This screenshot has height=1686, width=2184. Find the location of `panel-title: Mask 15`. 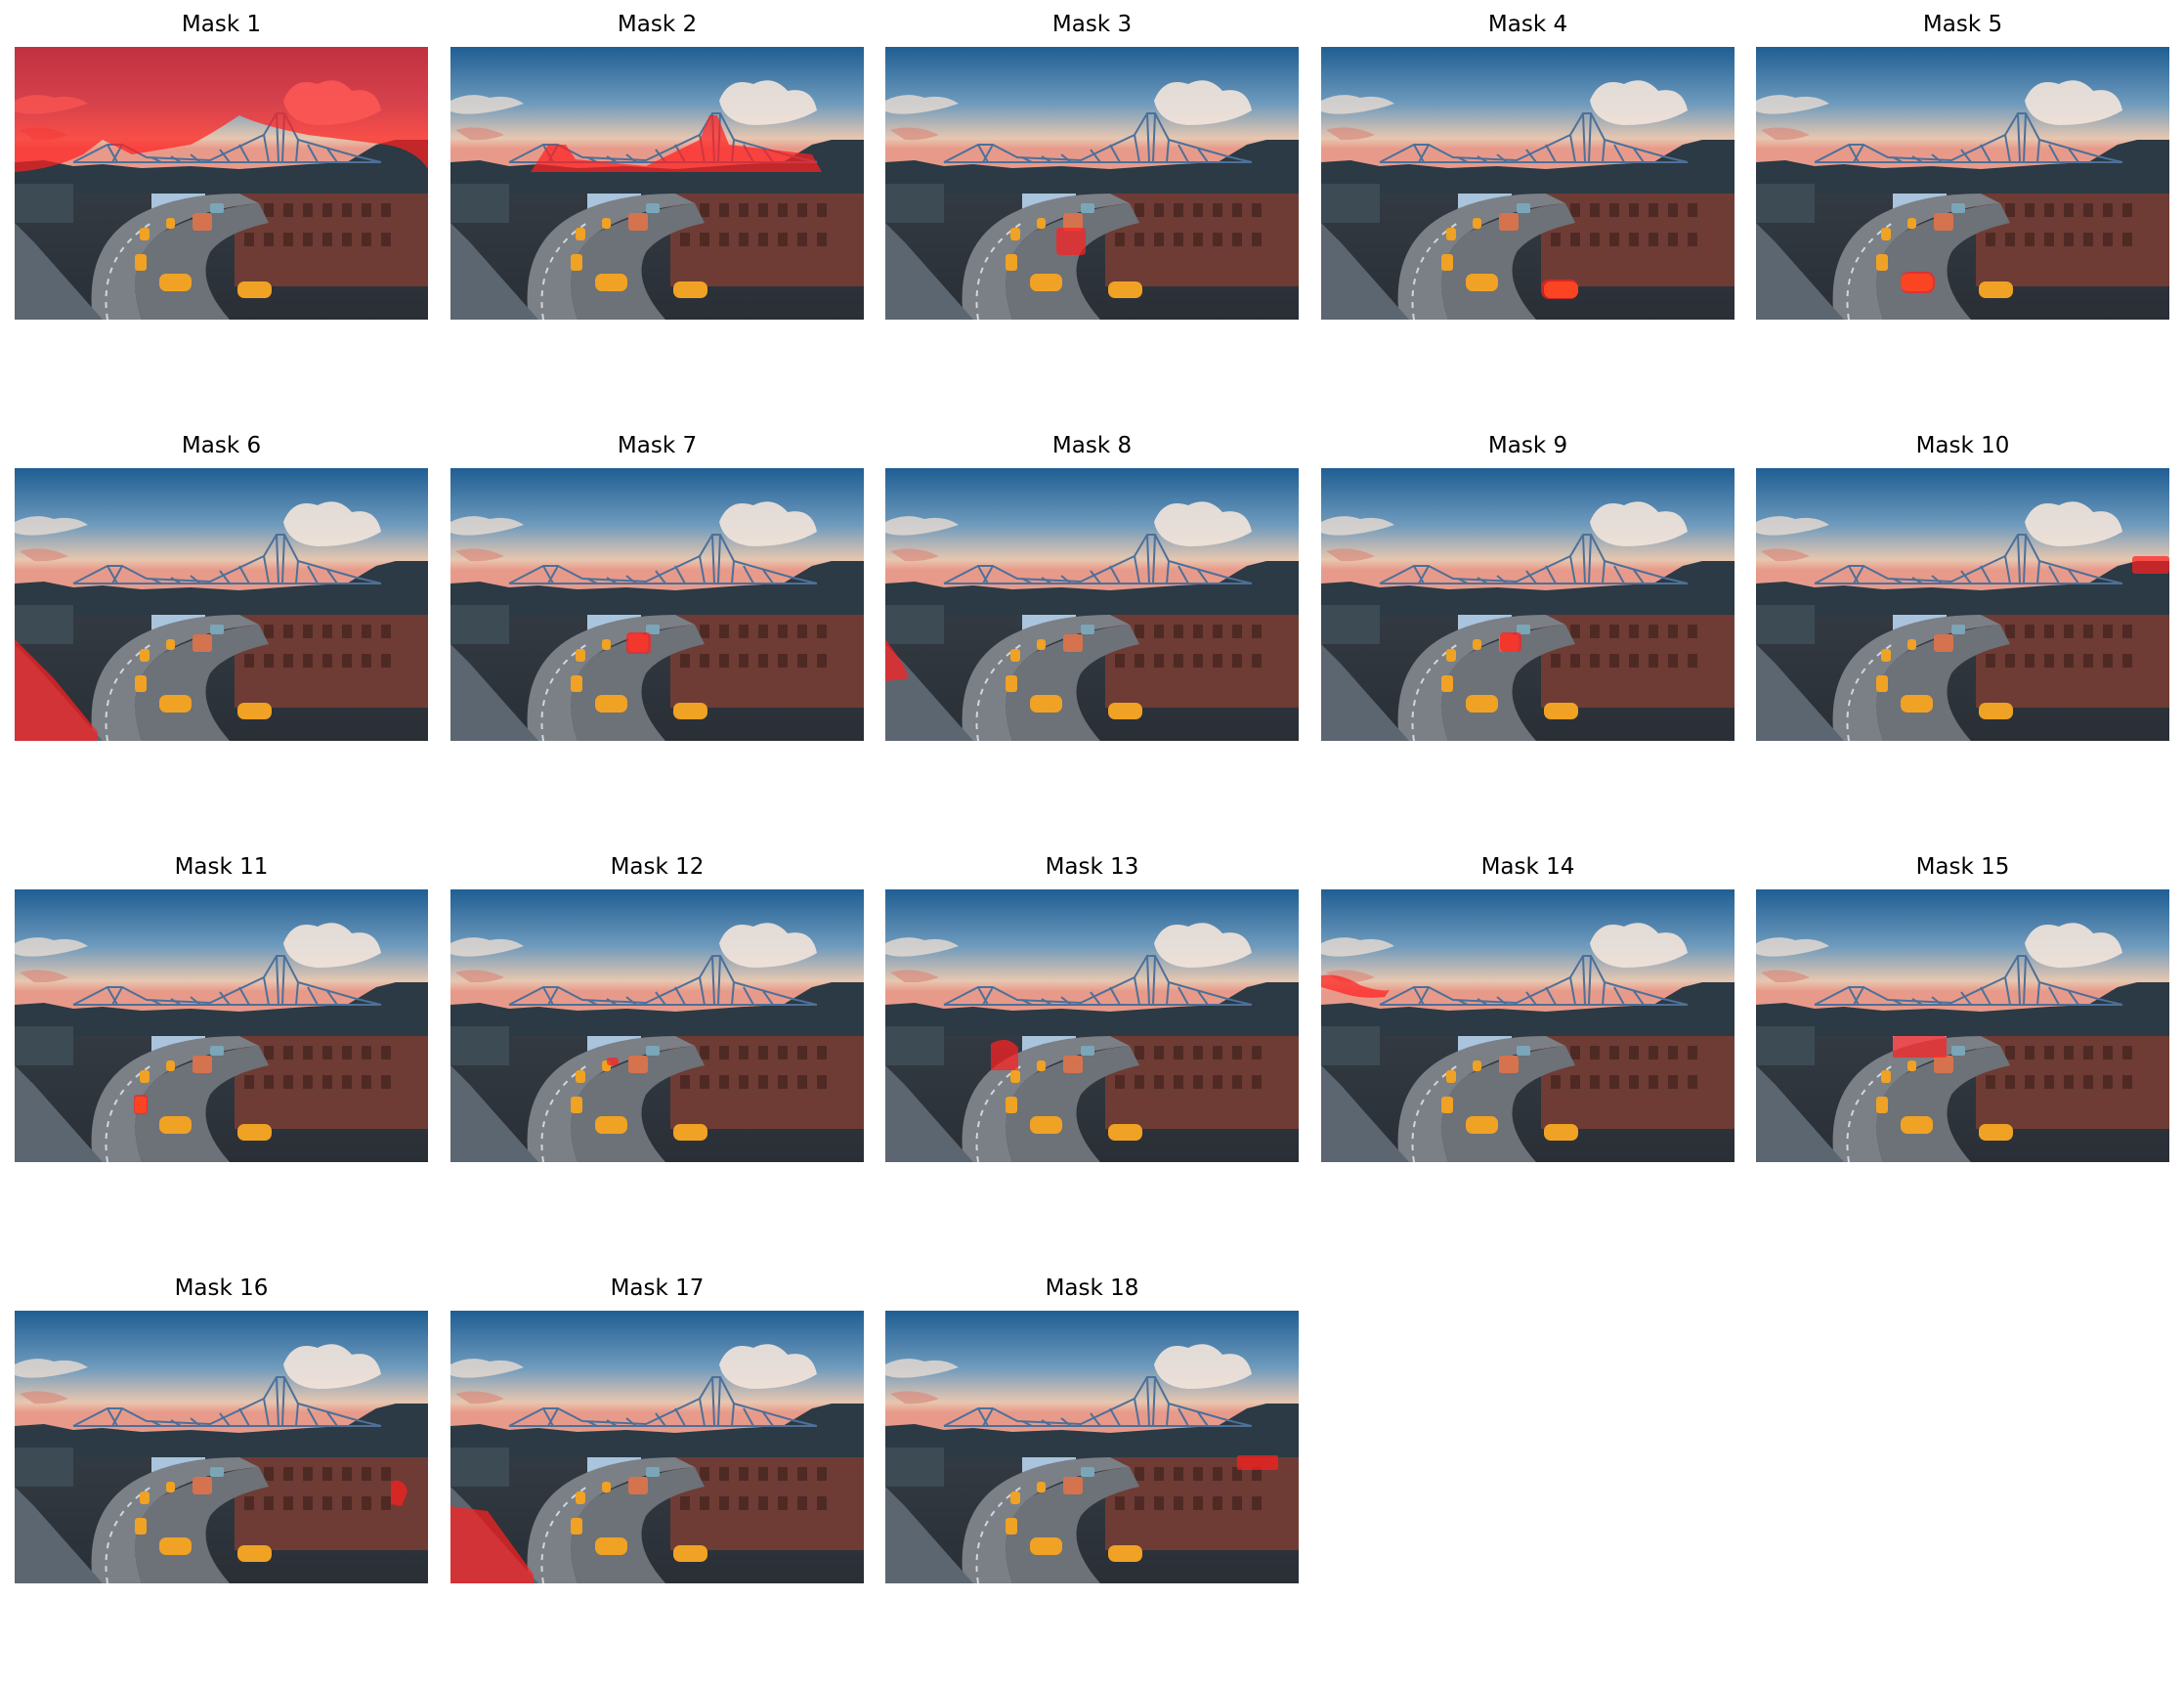

panel-title: Mask 15 is located at coordinates (1962, 867).